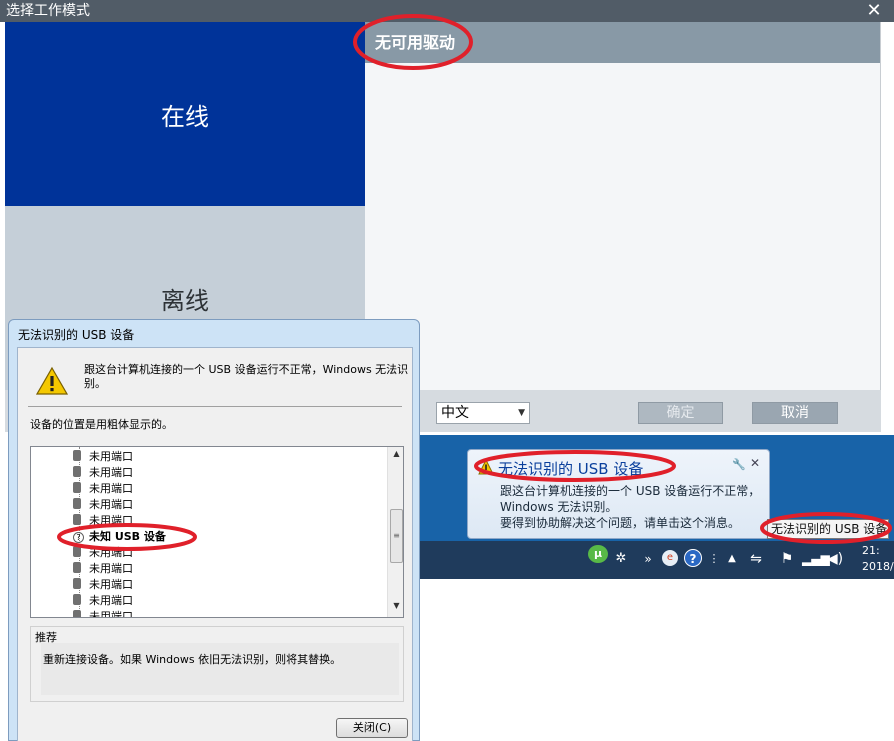  I want to click on unknown-device-icon: ?, so click(78, 537).